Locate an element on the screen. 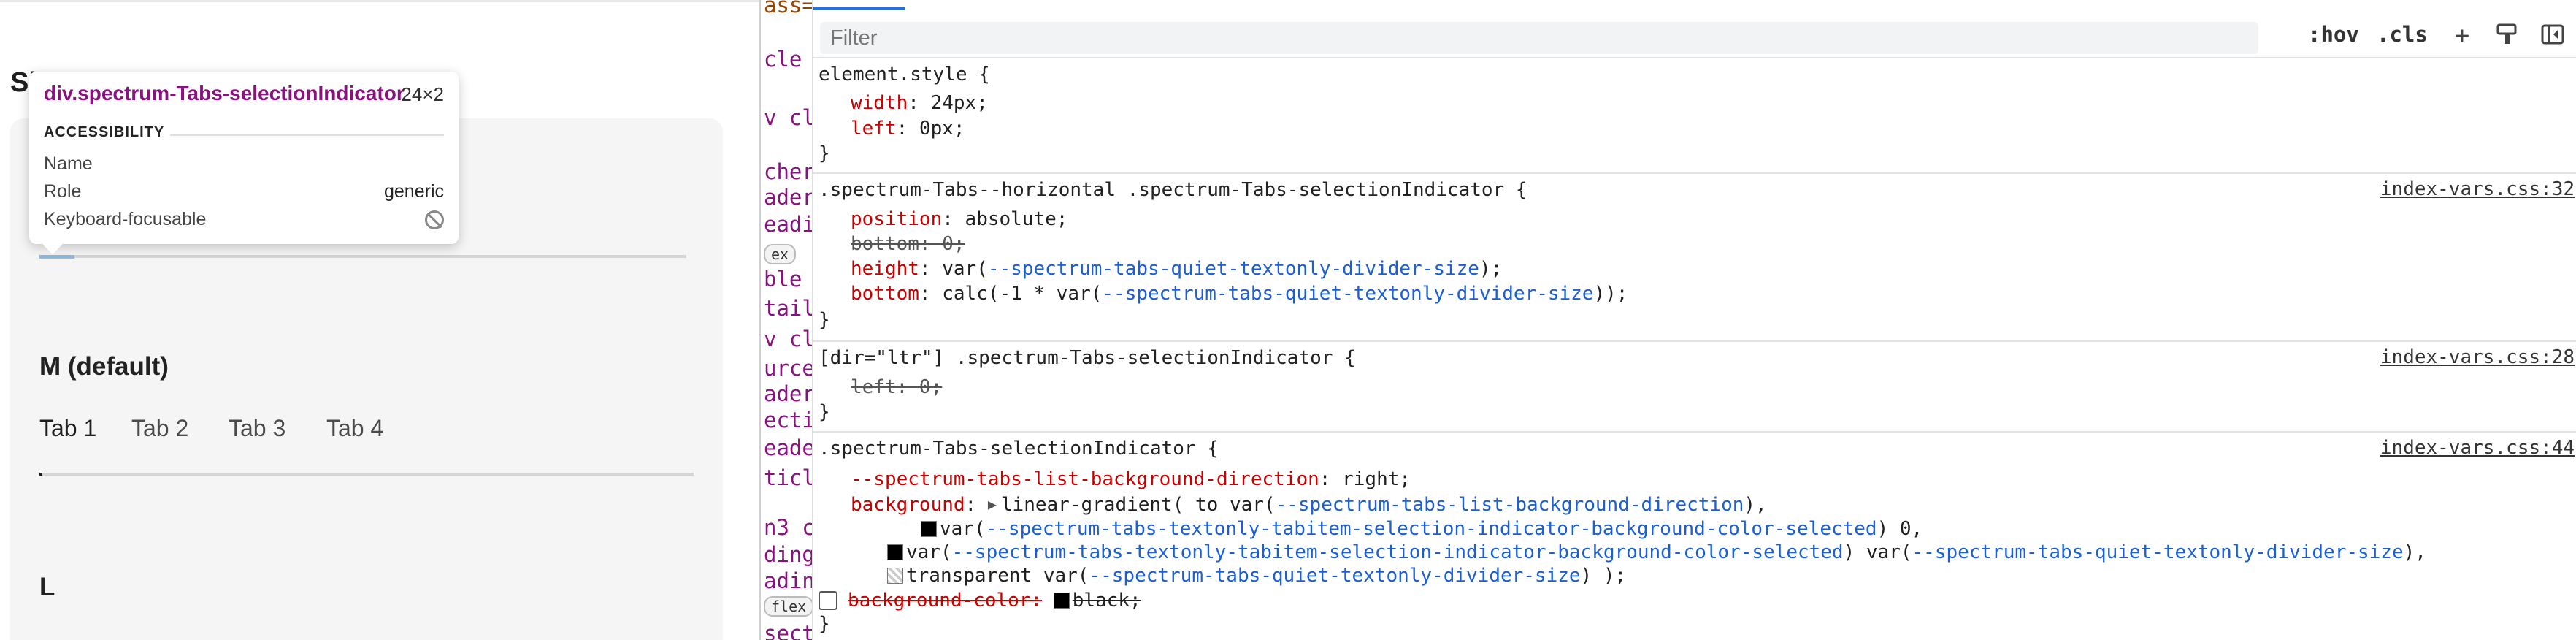 This screenshot has height=640, width=2576. large-heading: L is located at coordinates (47, 587).